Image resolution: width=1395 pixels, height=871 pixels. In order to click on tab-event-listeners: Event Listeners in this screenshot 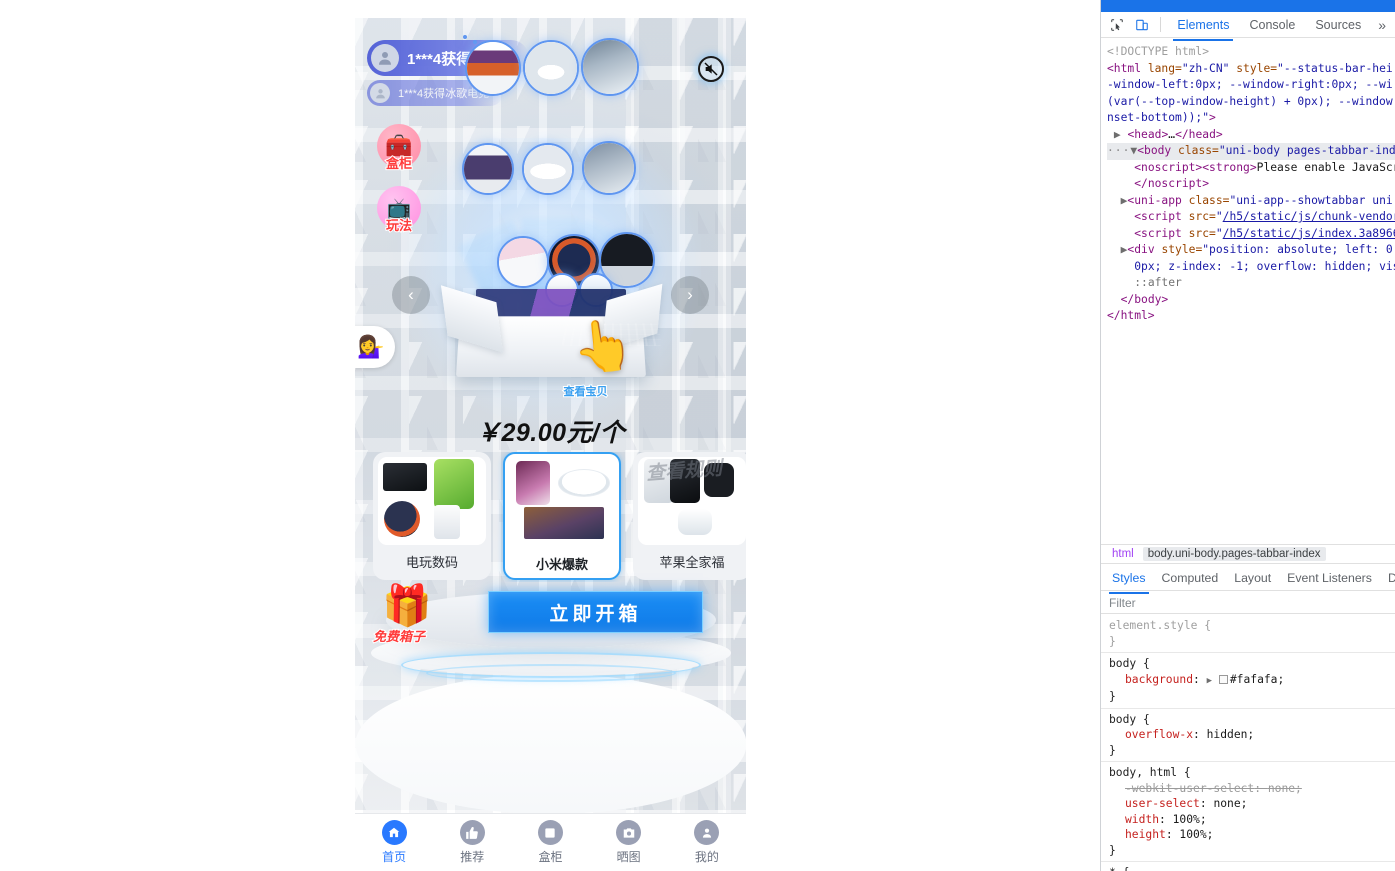, I will do `click(1329, 578)`.